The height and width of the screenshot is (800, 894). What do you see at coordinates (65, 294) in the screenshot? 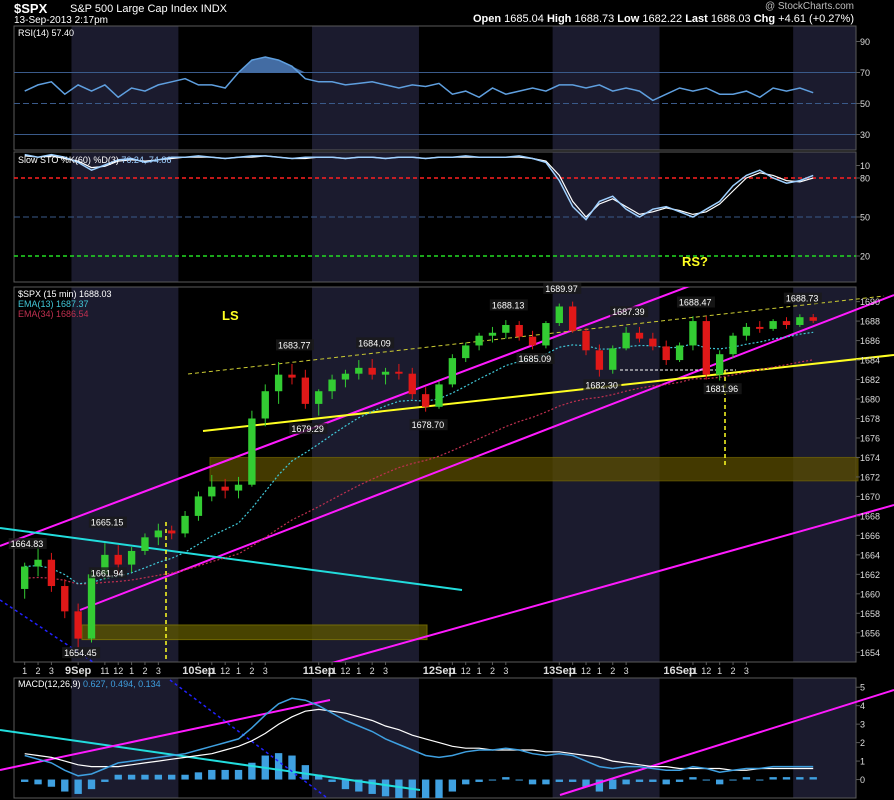
I see `price-label-title: $SPX (15 min) 1688.03` at bounding box center [65, 294].